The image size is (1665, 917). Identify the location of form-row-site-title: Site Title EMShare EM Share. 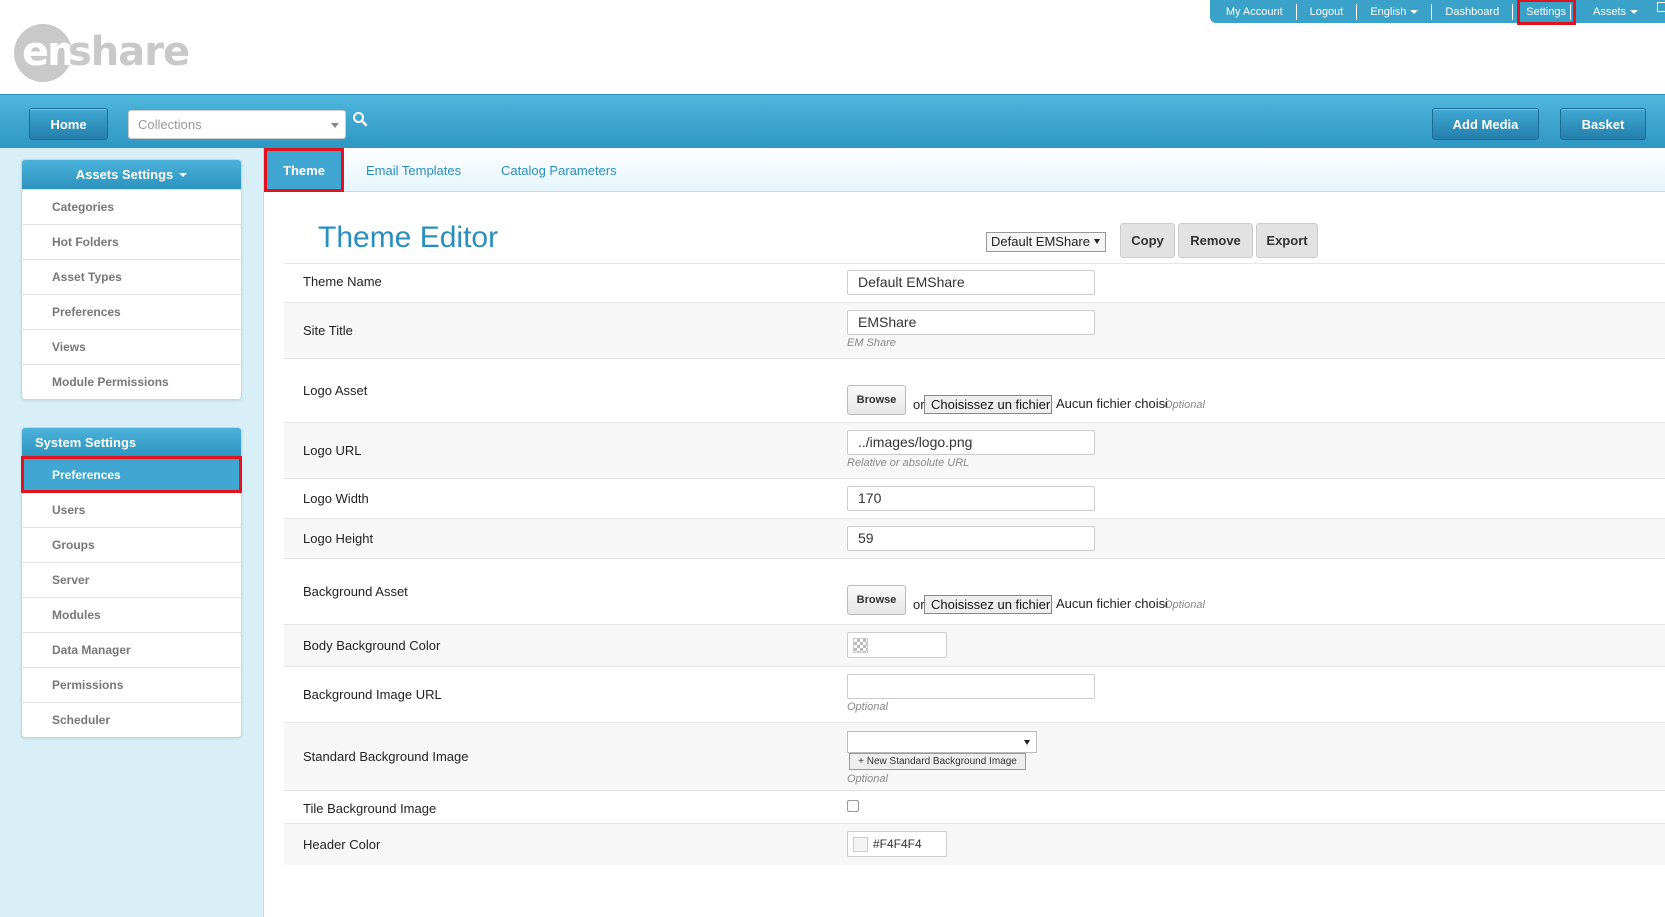
(974, 330).